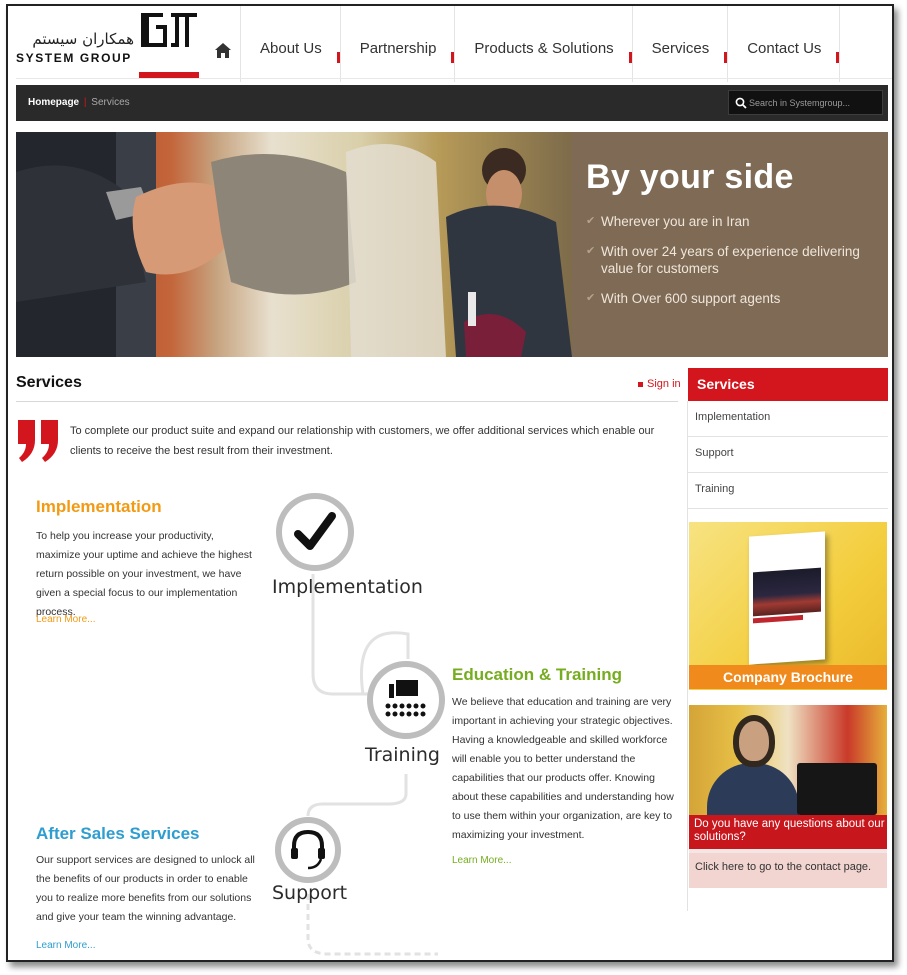 The height and width of the screenshot is (975, 907). What do you see at coordinates (691, 298) in the screenshot?
I see `hero-point-text: With Over 600 support agents` at bounding box center [691, 298].